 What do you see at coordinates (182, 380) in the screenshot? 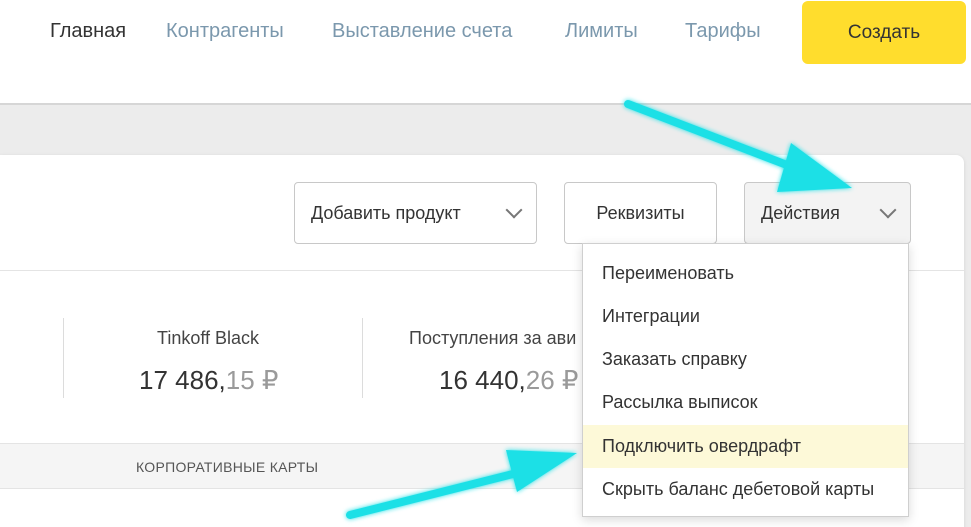
I see `balance-int: 17 486,` at bounding box center [182, 380].